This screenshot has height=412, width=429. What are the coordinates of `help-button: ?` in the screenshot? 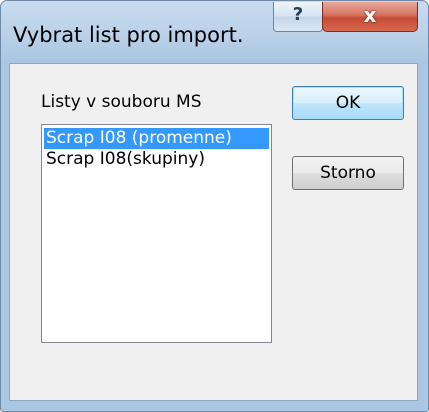 It's located at (298, 17).